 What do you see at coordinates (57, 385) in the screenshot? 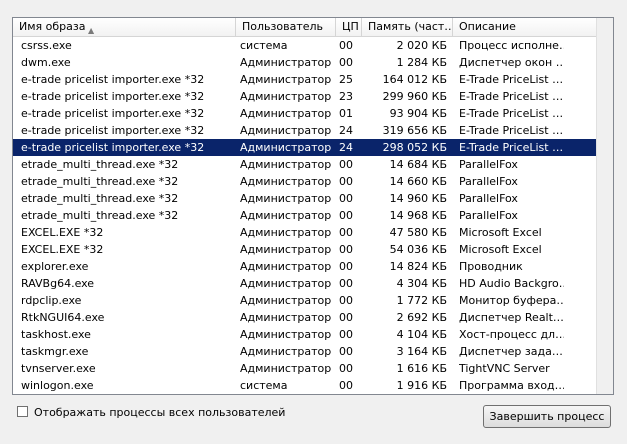
I see `process-name-cell: winlogon.exe` at bounding box center [57, 385].